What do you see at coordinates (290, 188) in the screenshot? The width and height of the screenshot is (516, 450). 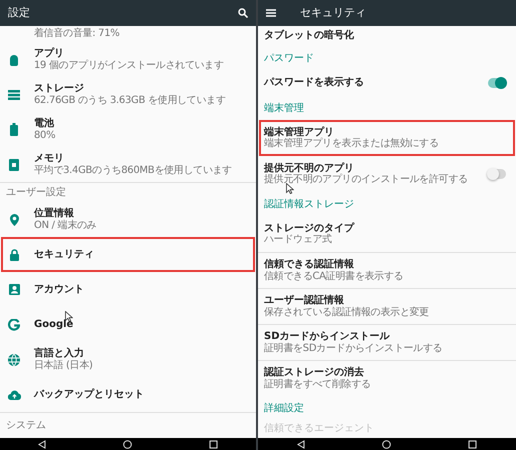 I see `cursor-icon` at bounding box center [290, 188].